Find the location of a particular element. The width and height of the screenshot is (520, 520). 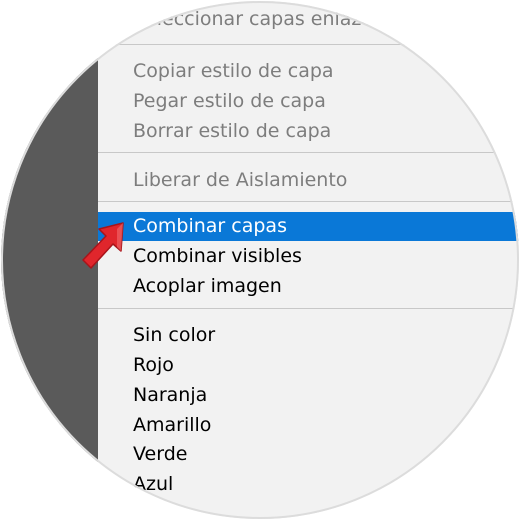

menu-item-paste-layer-style: Pegar estilo de capa is located at coordinates (308, 101).